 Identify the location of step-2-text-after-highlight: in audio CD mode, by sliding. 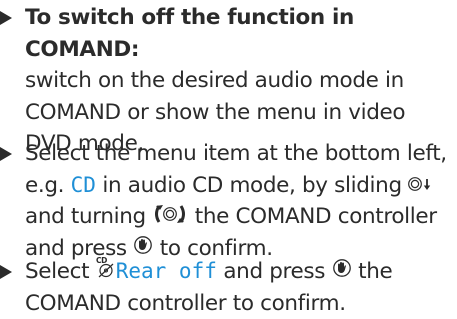
(252, 185).